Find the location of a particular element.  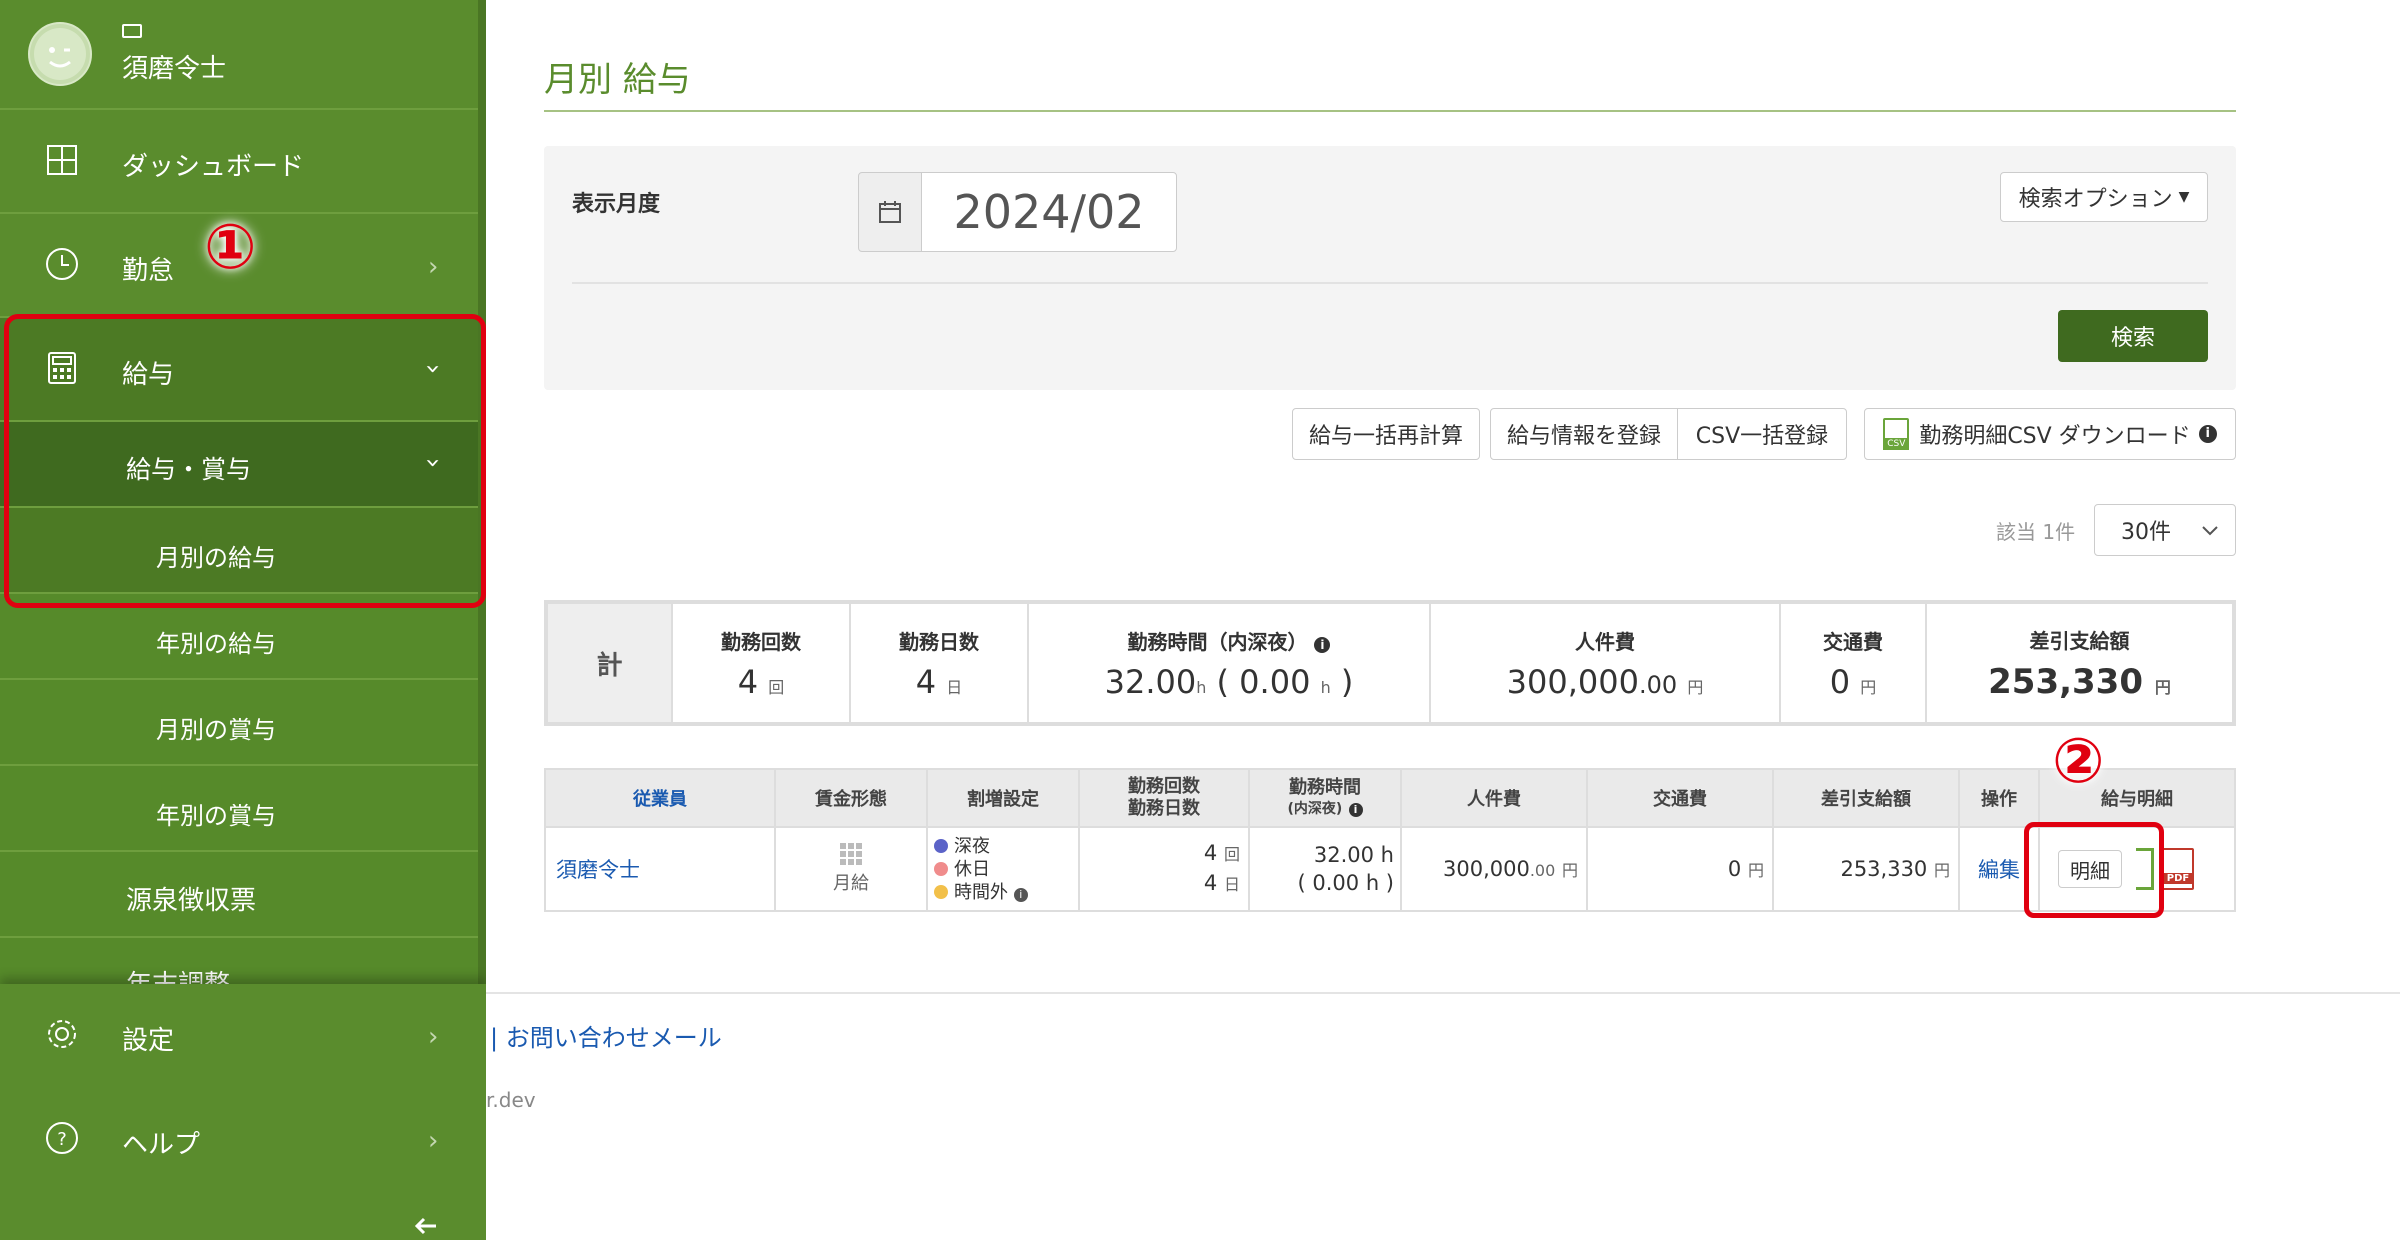

summary-header: 交通費 is located at coordinates (1853, 641).